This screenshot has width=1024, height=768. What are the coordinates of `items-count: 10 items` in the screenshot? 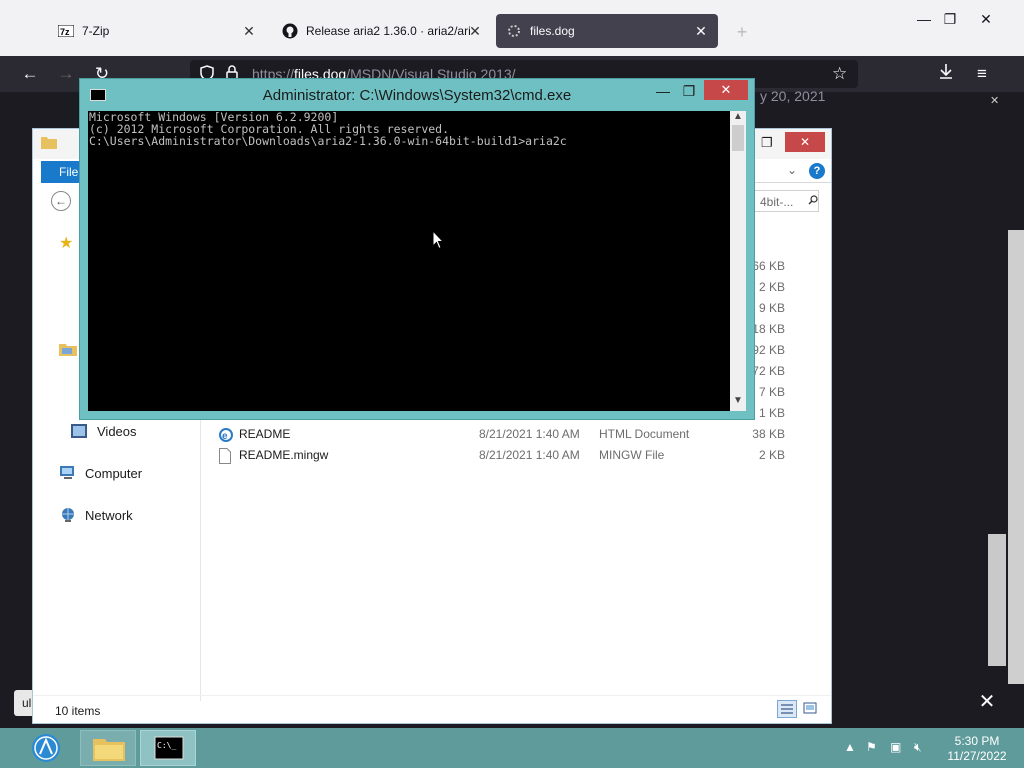 It's located at (78, 711).